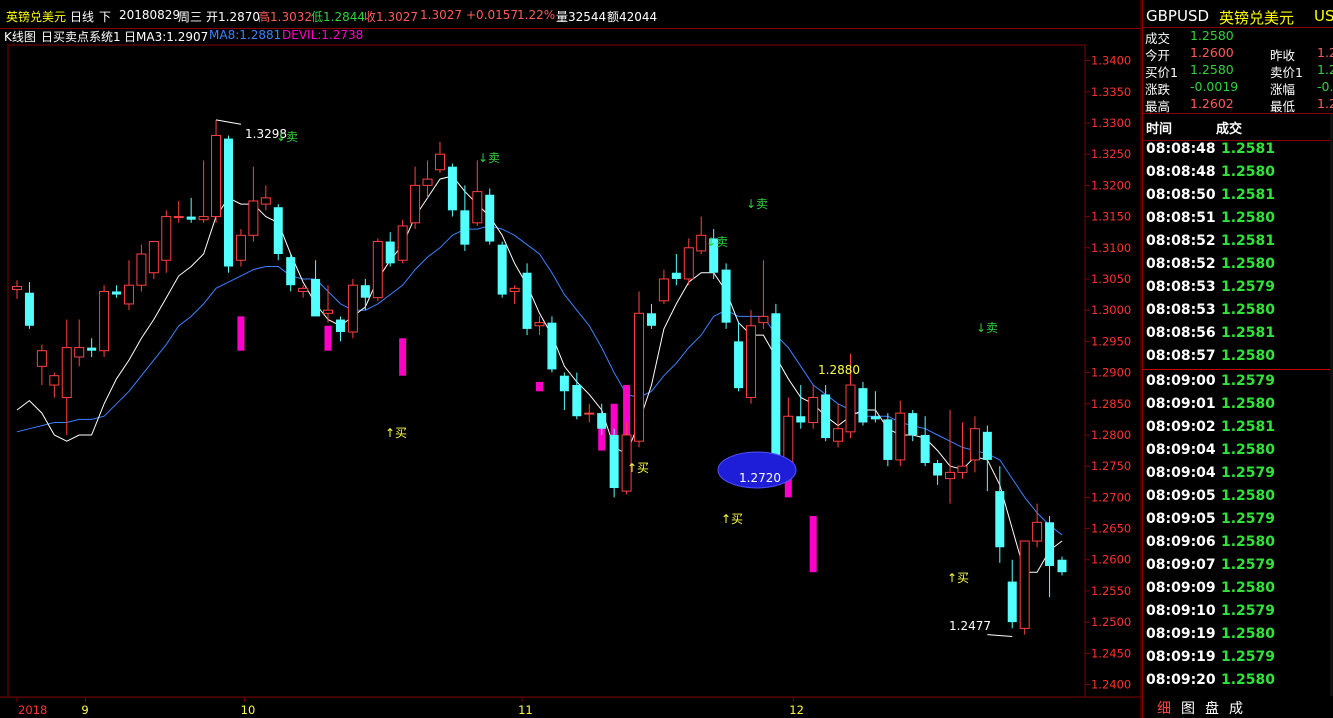 This screenshot has height=718, width=1333. What do you see at coordinates (1181, 496) in the screenshot?
I see `tick-time: 08:09:05` at bounding box center [1181, 496].